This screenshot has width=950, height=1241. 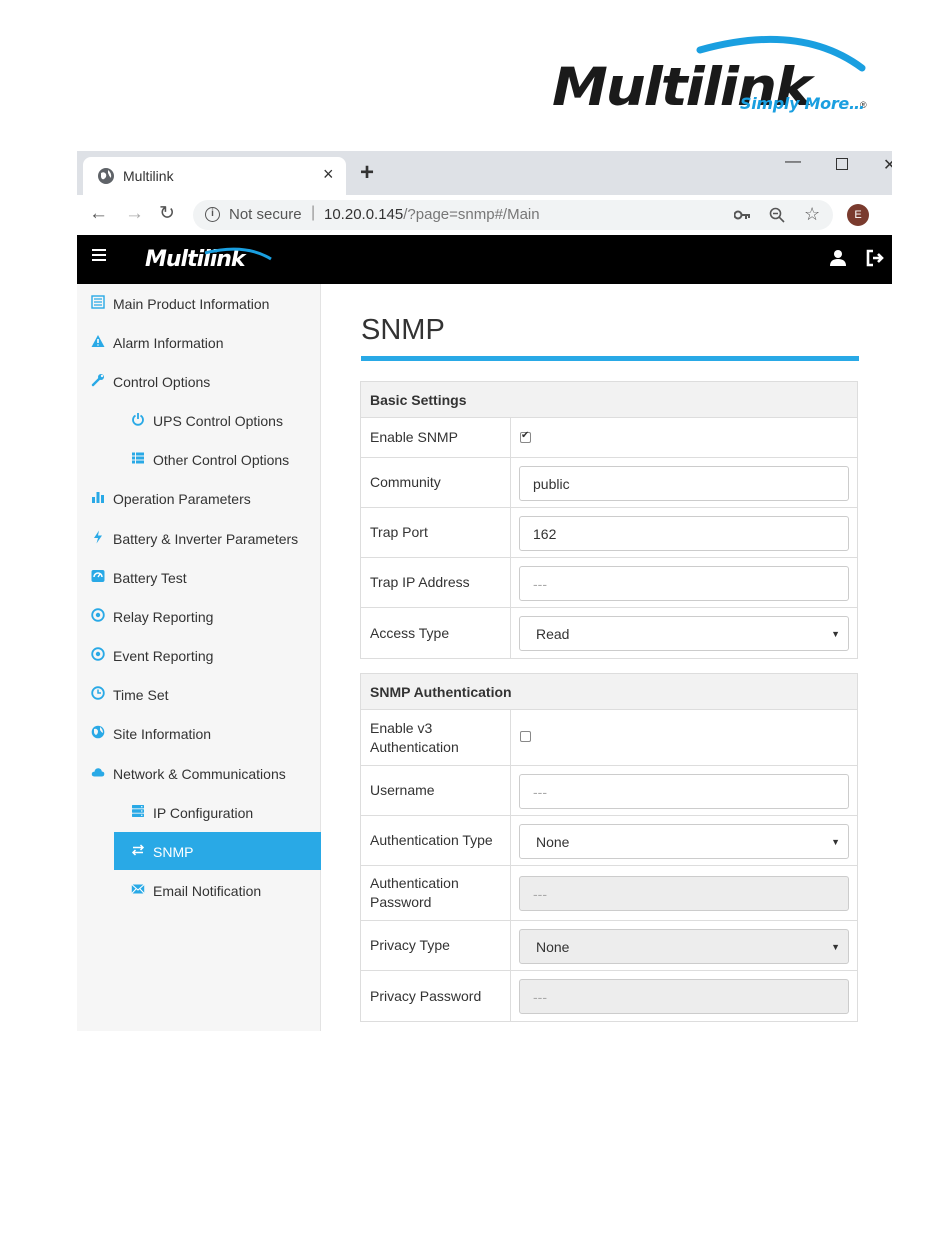 I want to click on sidebar-item-label: Time Set, so click(x=141, y=695).